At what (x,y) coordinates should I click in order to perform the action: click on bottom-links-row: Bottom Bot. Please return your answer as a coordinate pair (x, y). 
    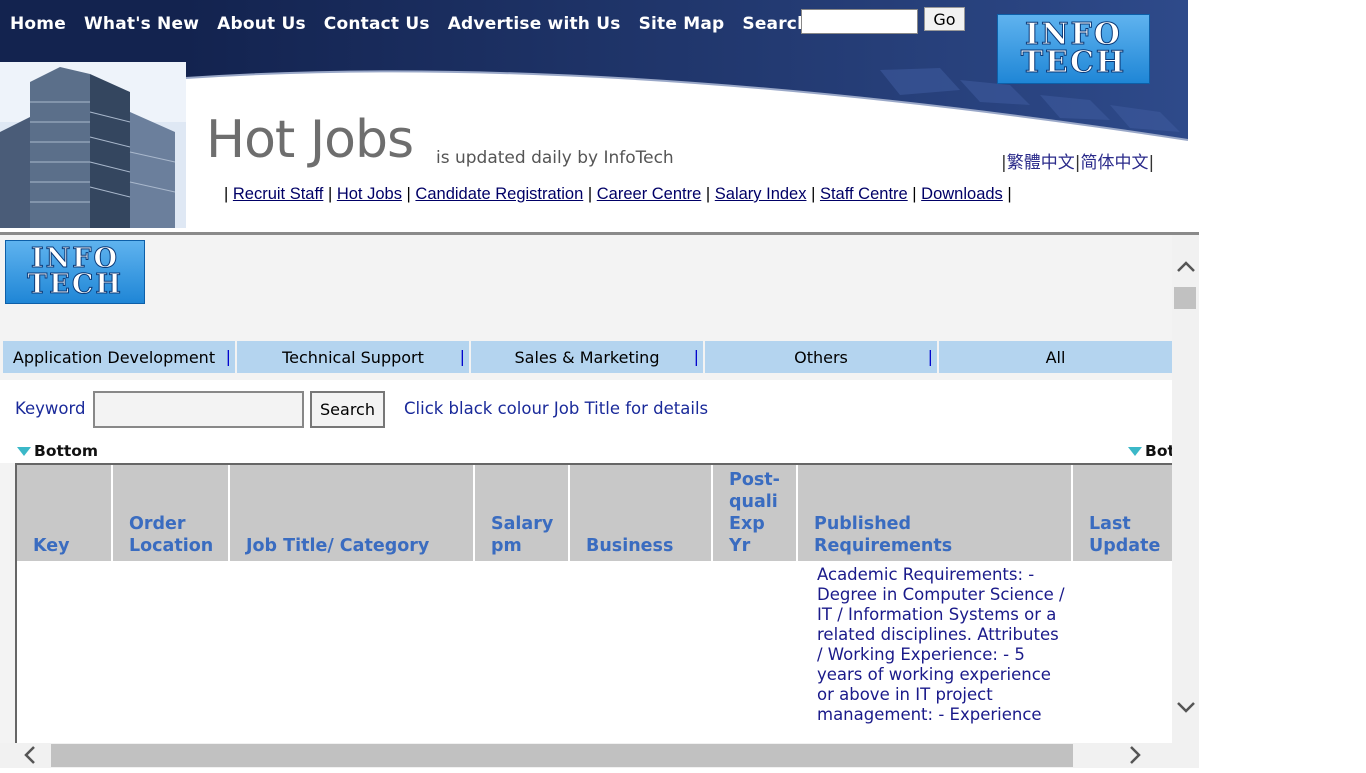
    Looking at the image, I should click on (586, 450).